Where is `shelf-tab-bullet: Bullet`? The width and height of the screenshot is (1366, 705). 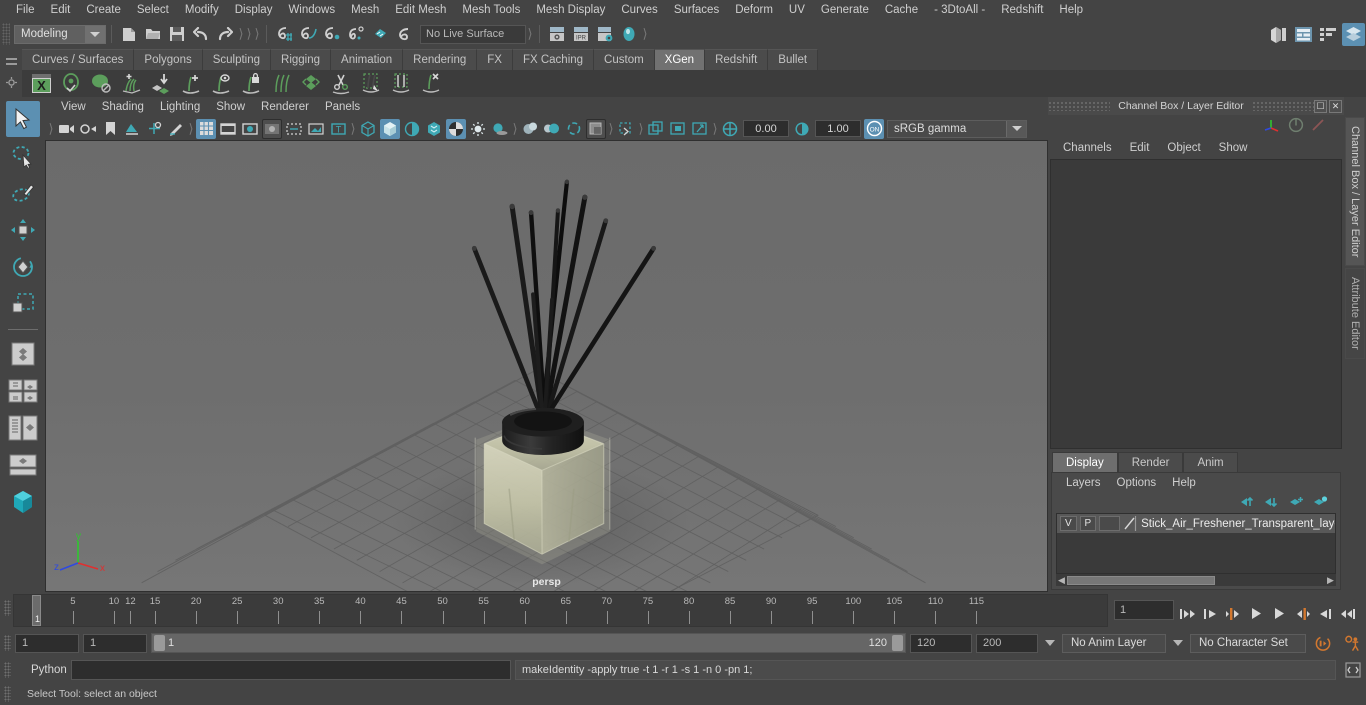
shelf-tab-bullet: Bullet is located at coordinates (793, 59).